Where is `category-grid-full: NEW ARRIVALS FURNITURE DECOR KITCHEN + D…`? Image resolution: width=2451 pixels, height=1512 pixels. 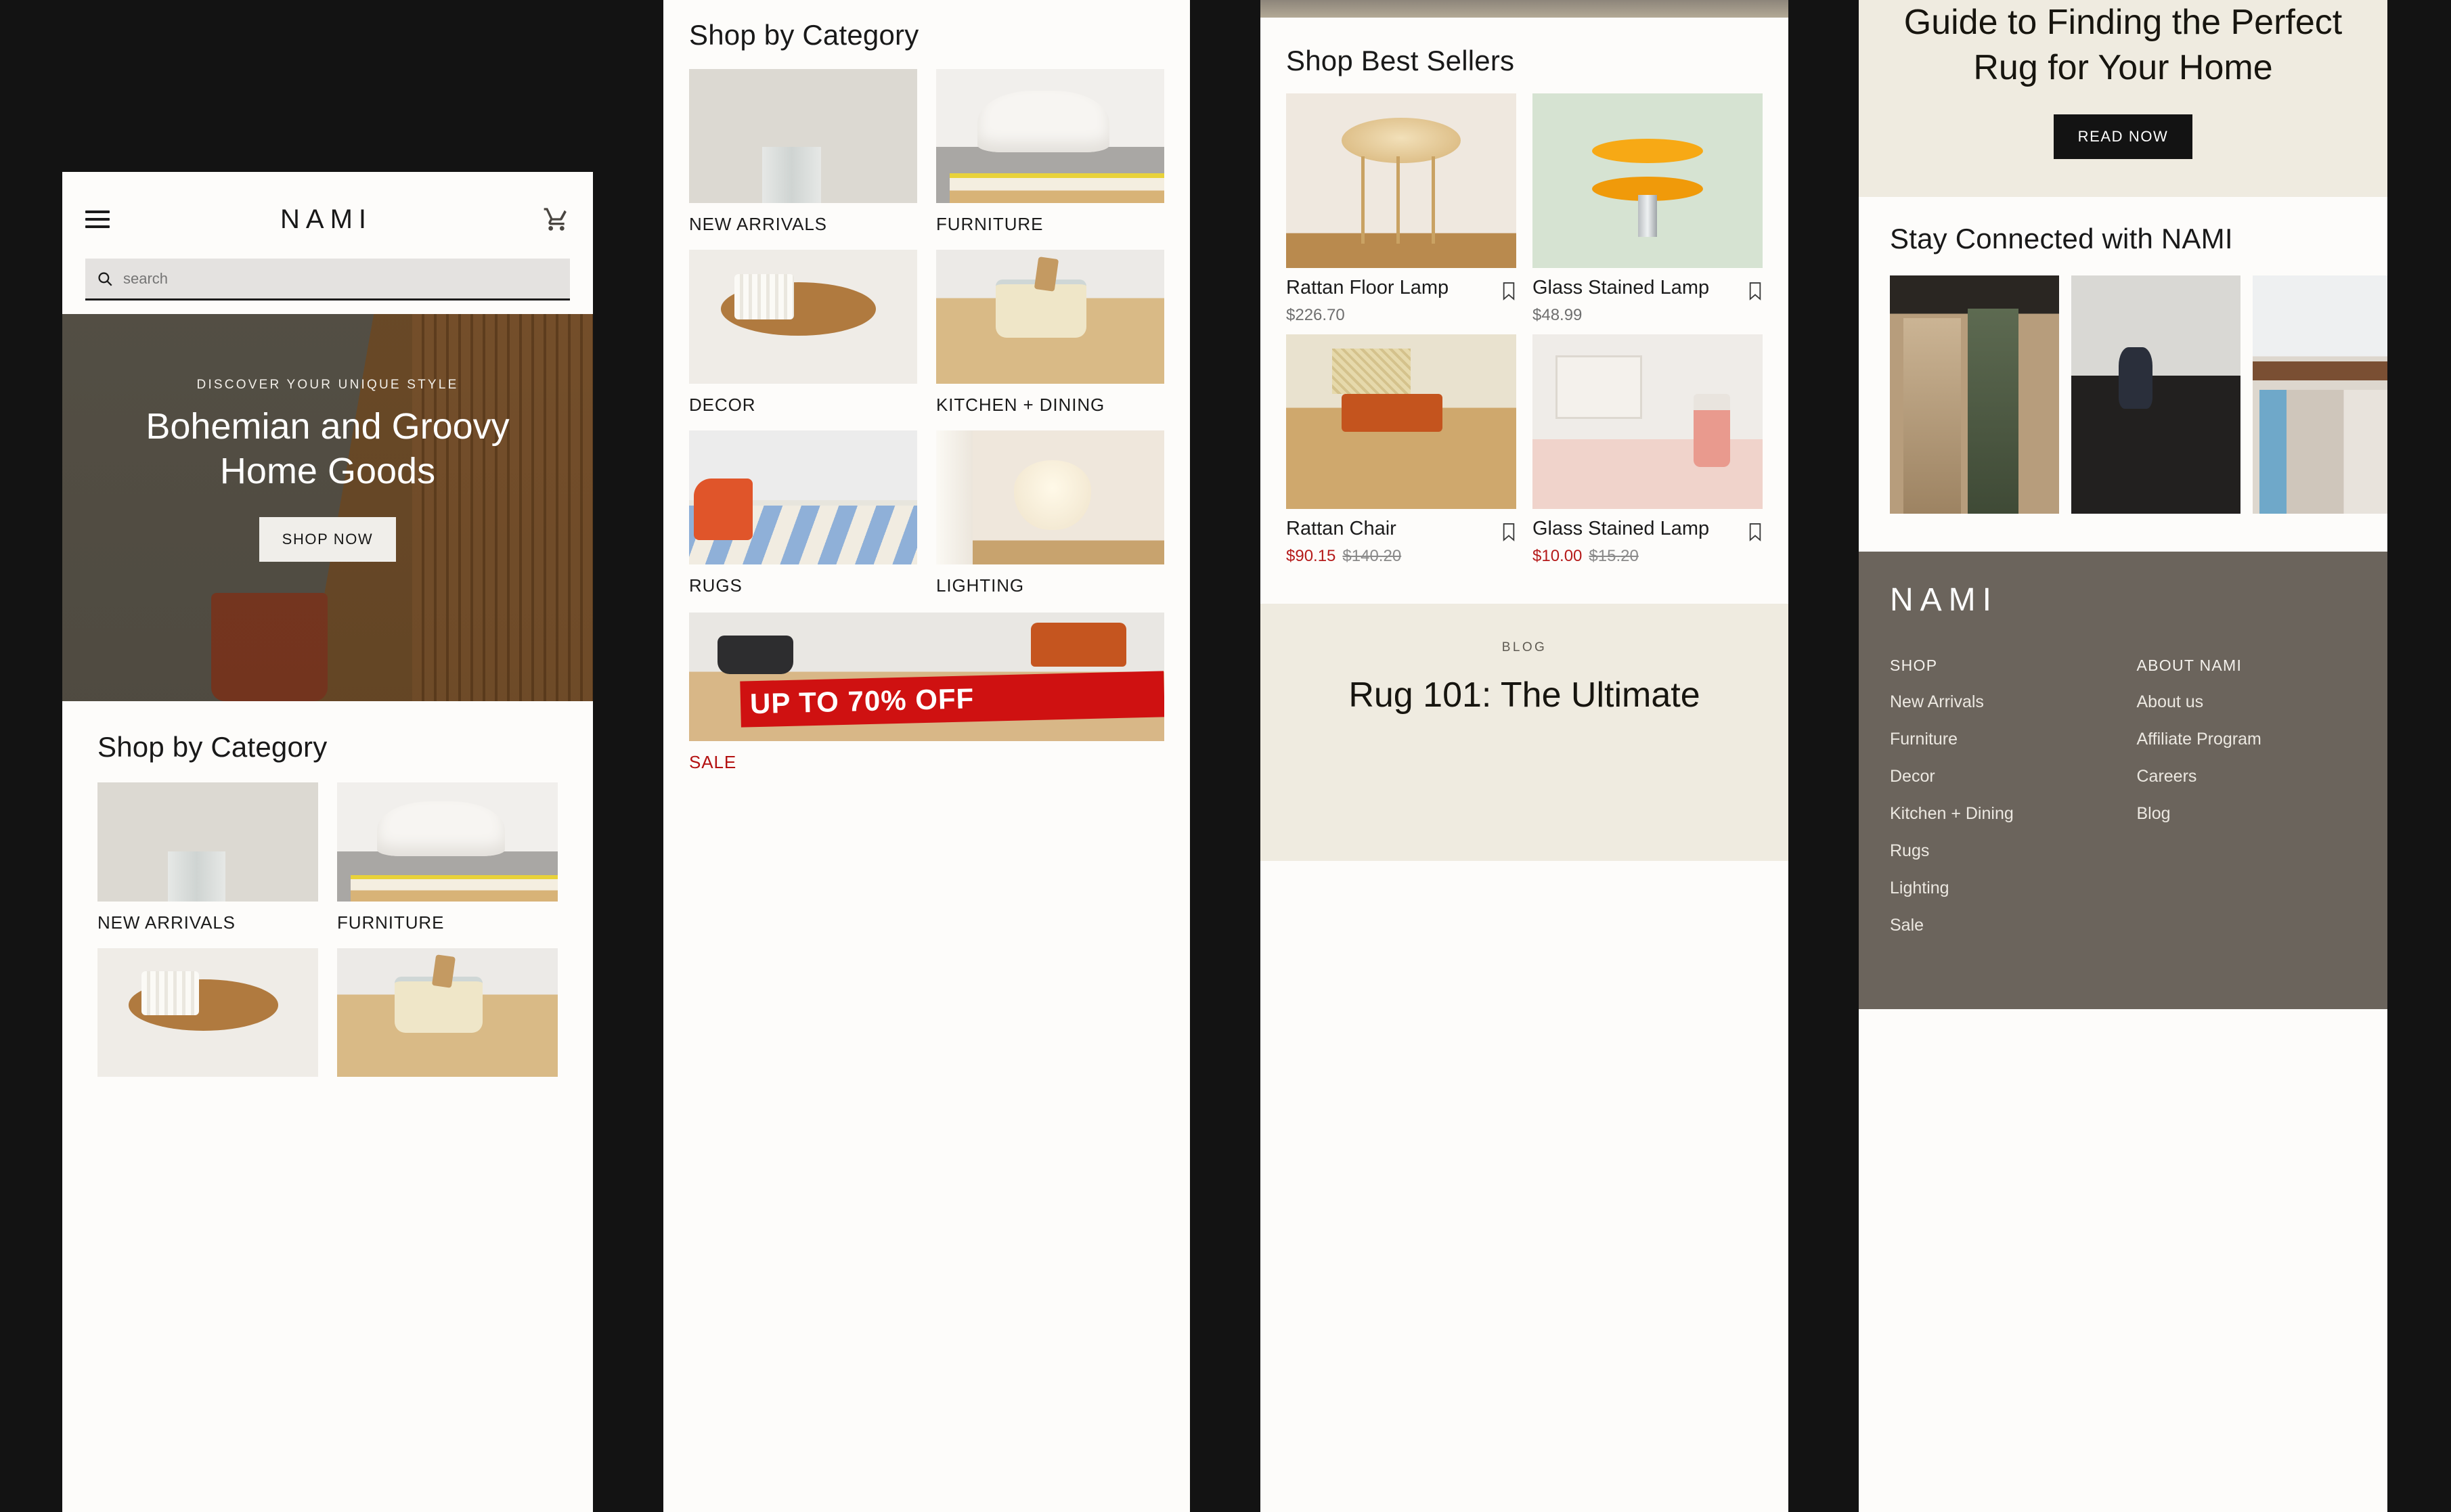 category-grid-full: NEW ARRIVALS FURNITURE DECOR KITCHEN + D… is located at coordinates (927, 332).